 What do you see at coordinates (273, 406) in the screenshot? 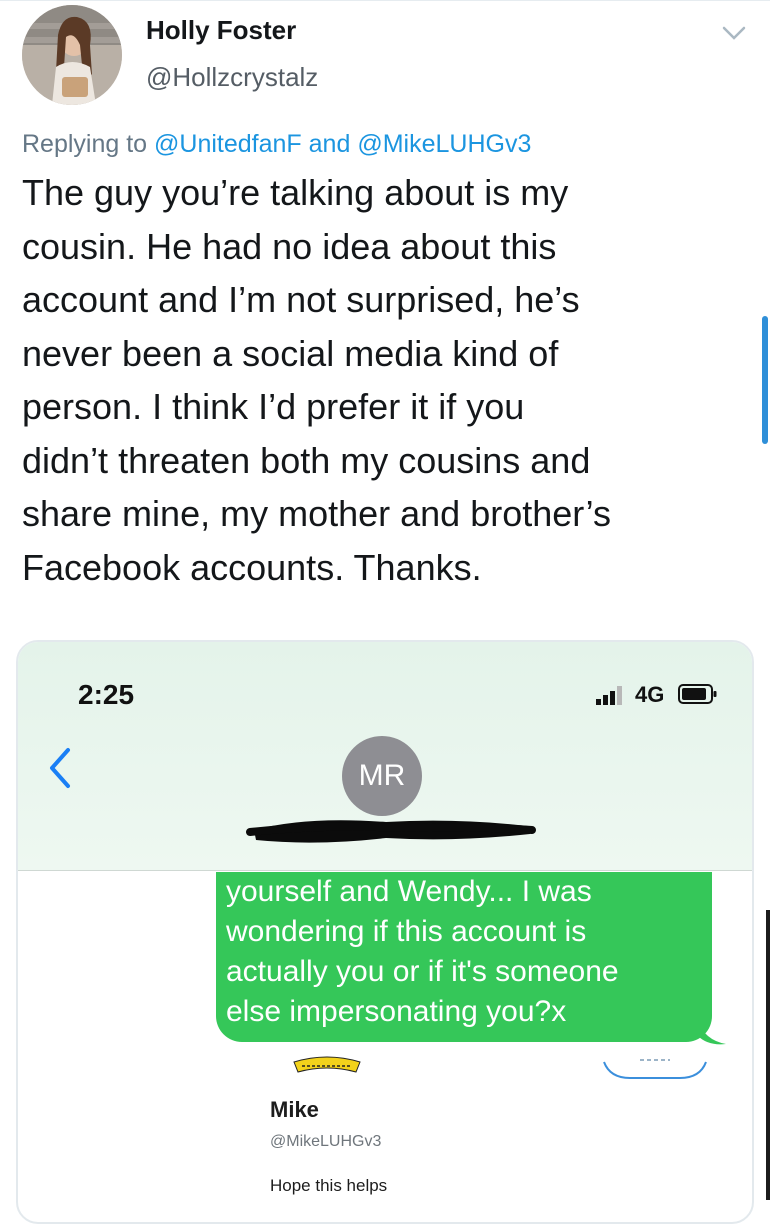
I see `tweet-text-line: person. I think I’d prefer it if you` at bounding box center [273, 406].